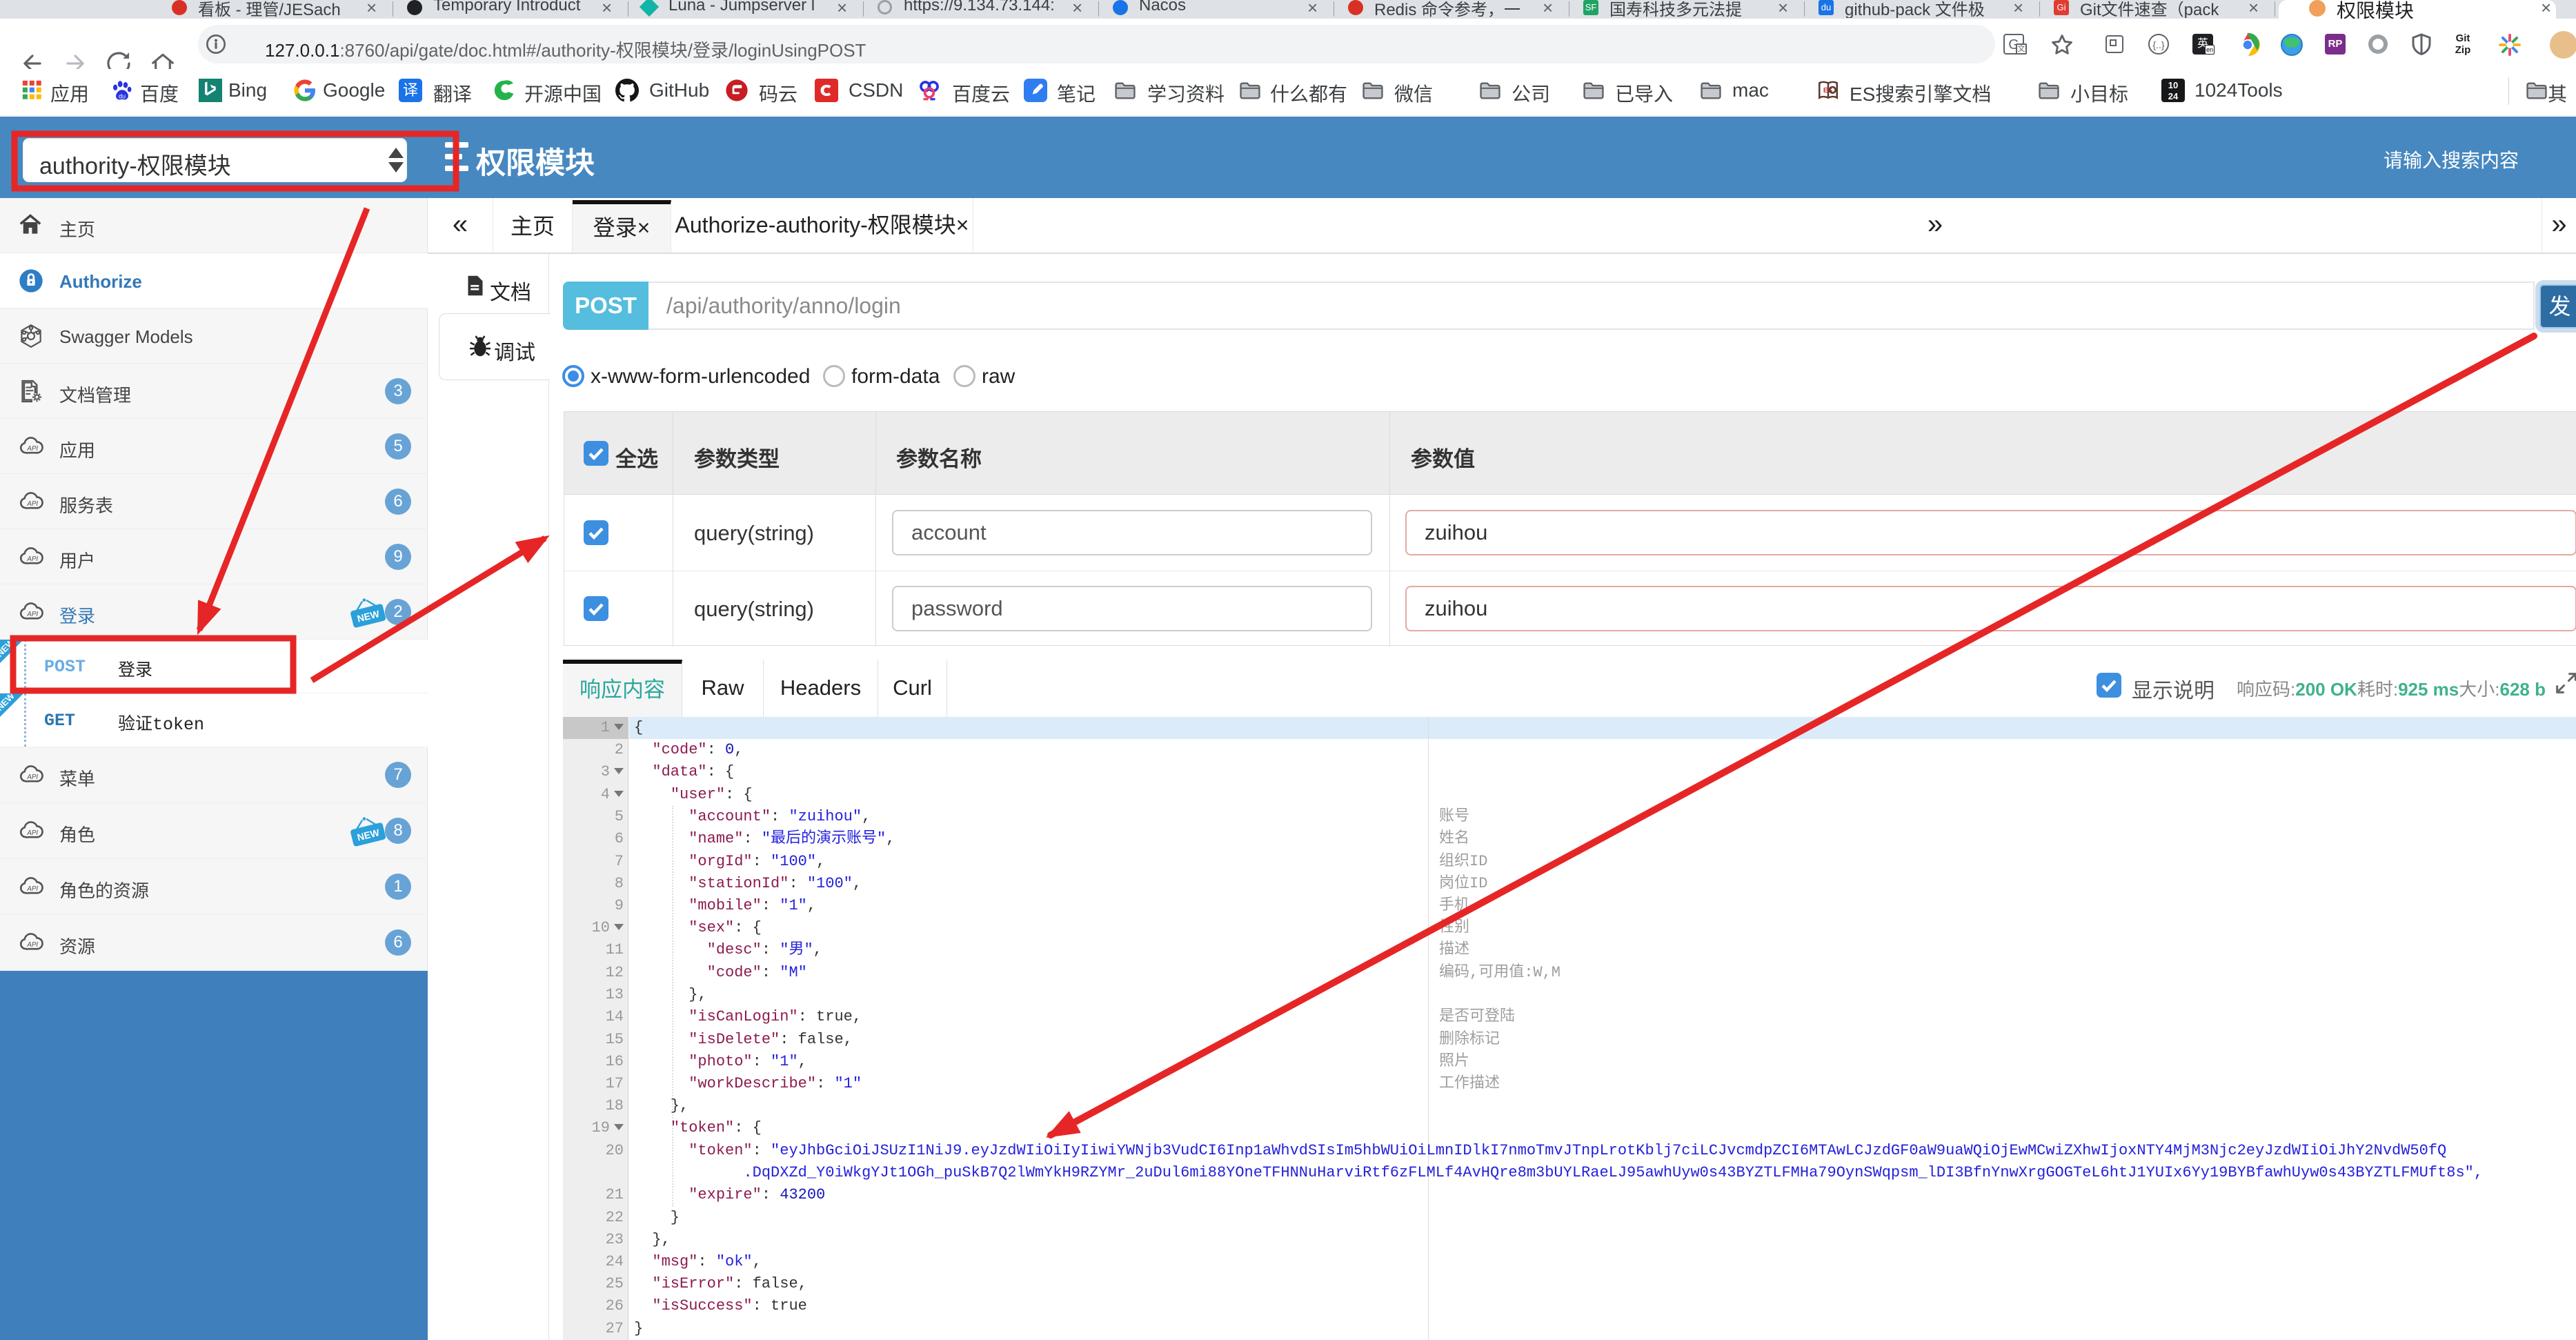  Describe the element at coordinates (122, 95) in the screenshot. I see `svg-text: du` at that location.